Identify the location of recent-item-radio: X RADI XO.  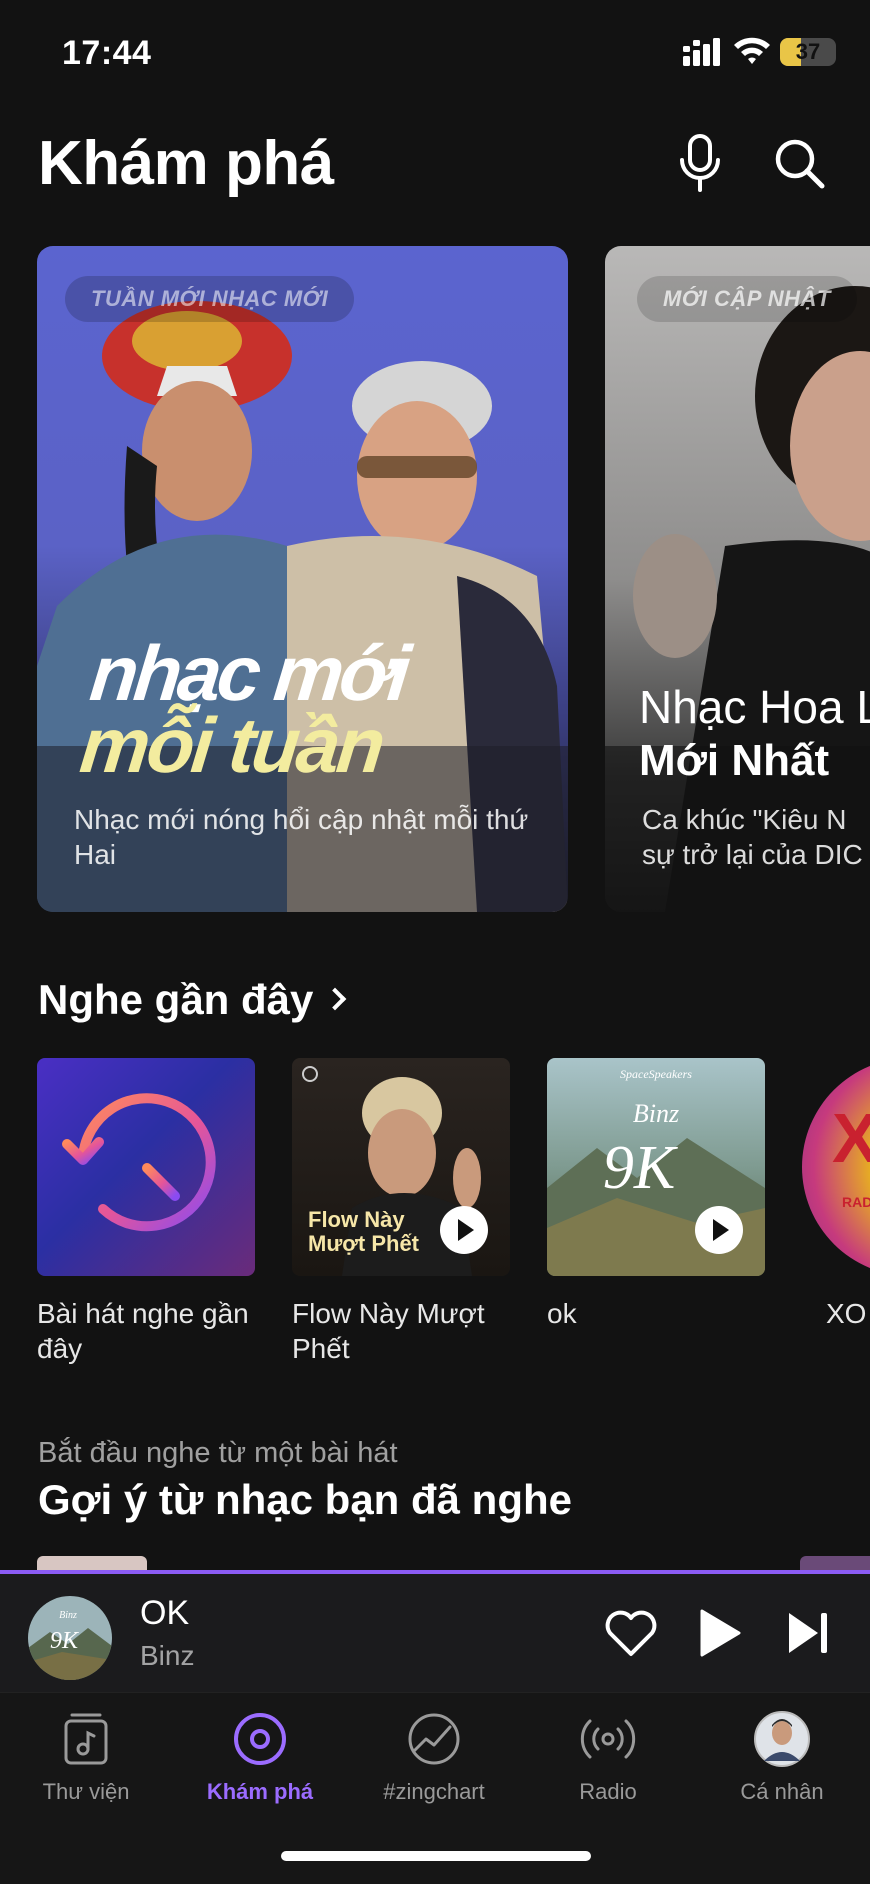
(836, 1194).